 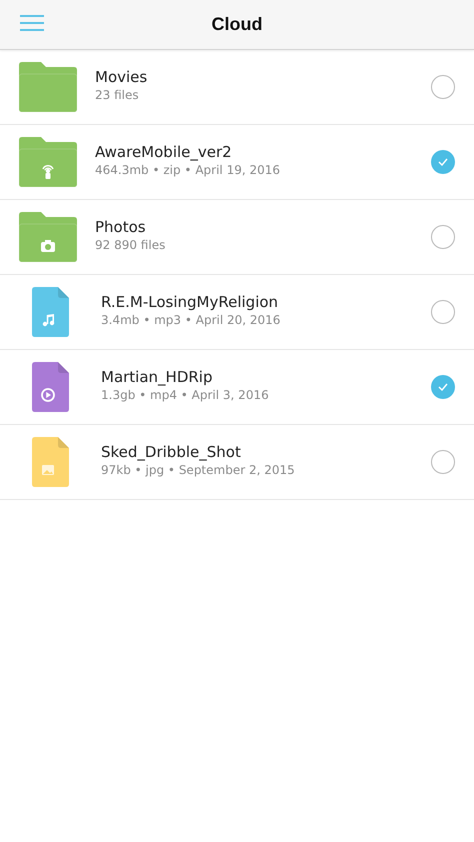 I want to click on file-name: Photos, so click(x=120, y=227).